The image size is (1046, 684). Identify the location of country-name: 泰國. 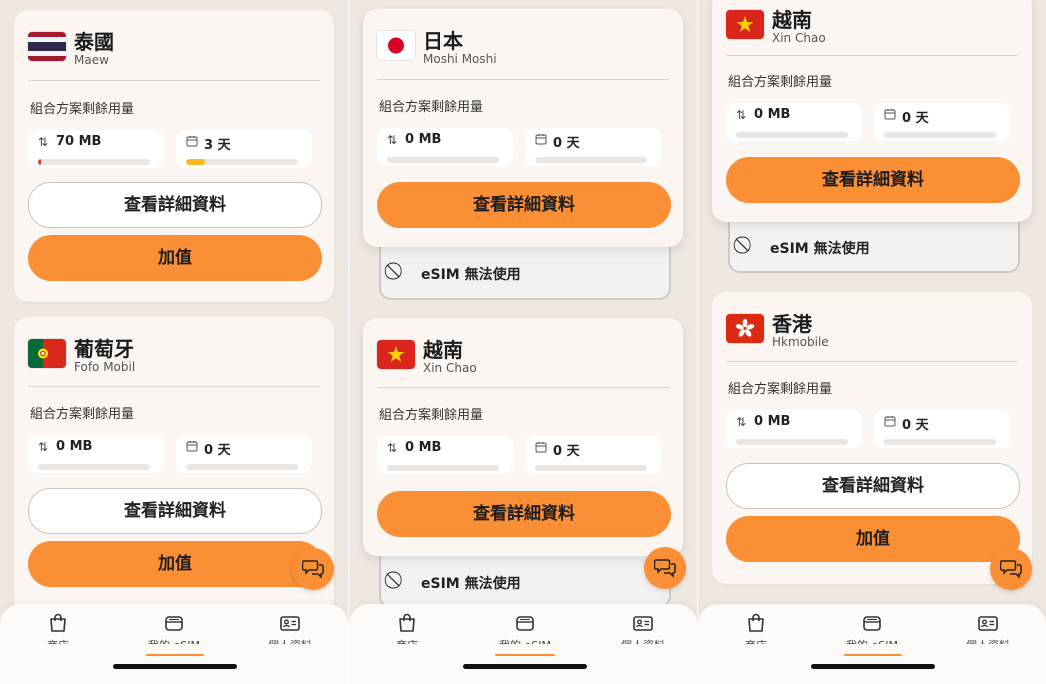
(94, 42).